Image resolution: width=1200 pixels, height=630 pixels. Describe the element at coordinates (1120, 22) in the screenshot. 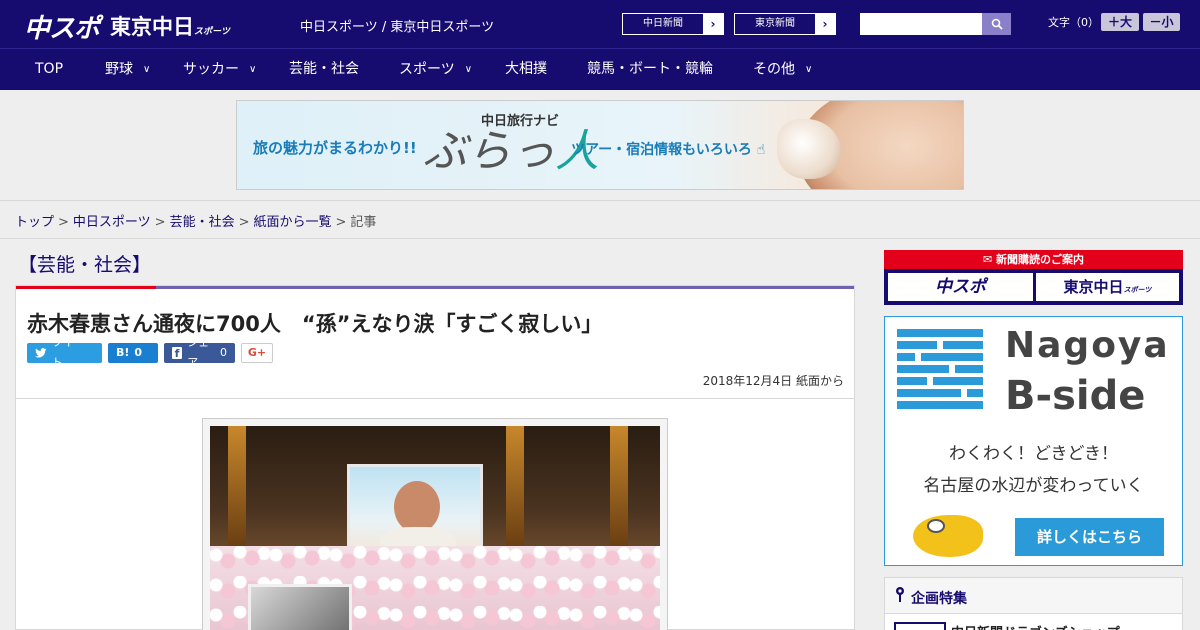

I see `font-size-increase-button: ＋大` at that location.